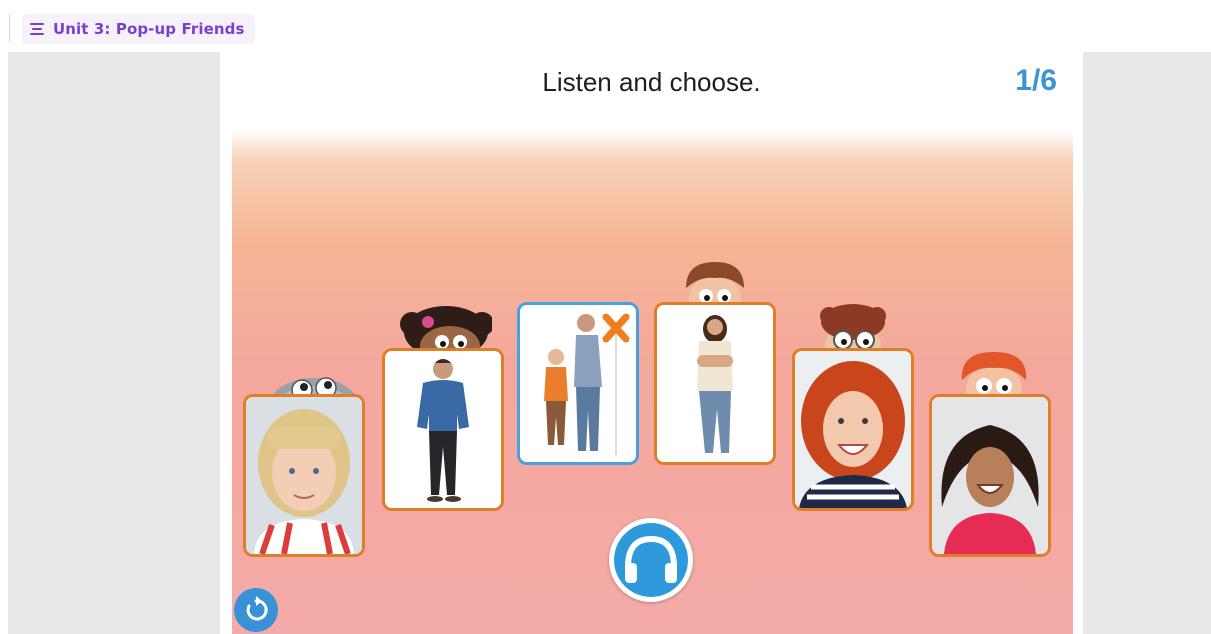 The width and height of the screenshot is (1211, 634). I want to click on headphones-icon, so click(651, 559).